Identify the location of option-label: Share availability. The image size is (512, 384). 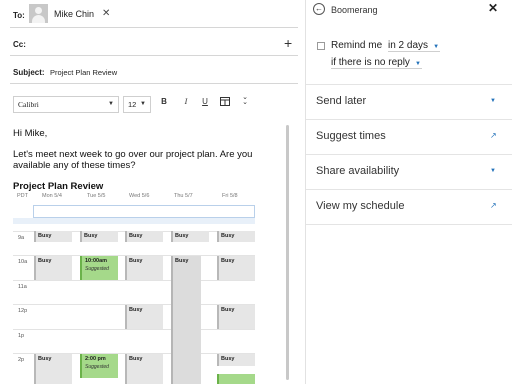
(358, 171).